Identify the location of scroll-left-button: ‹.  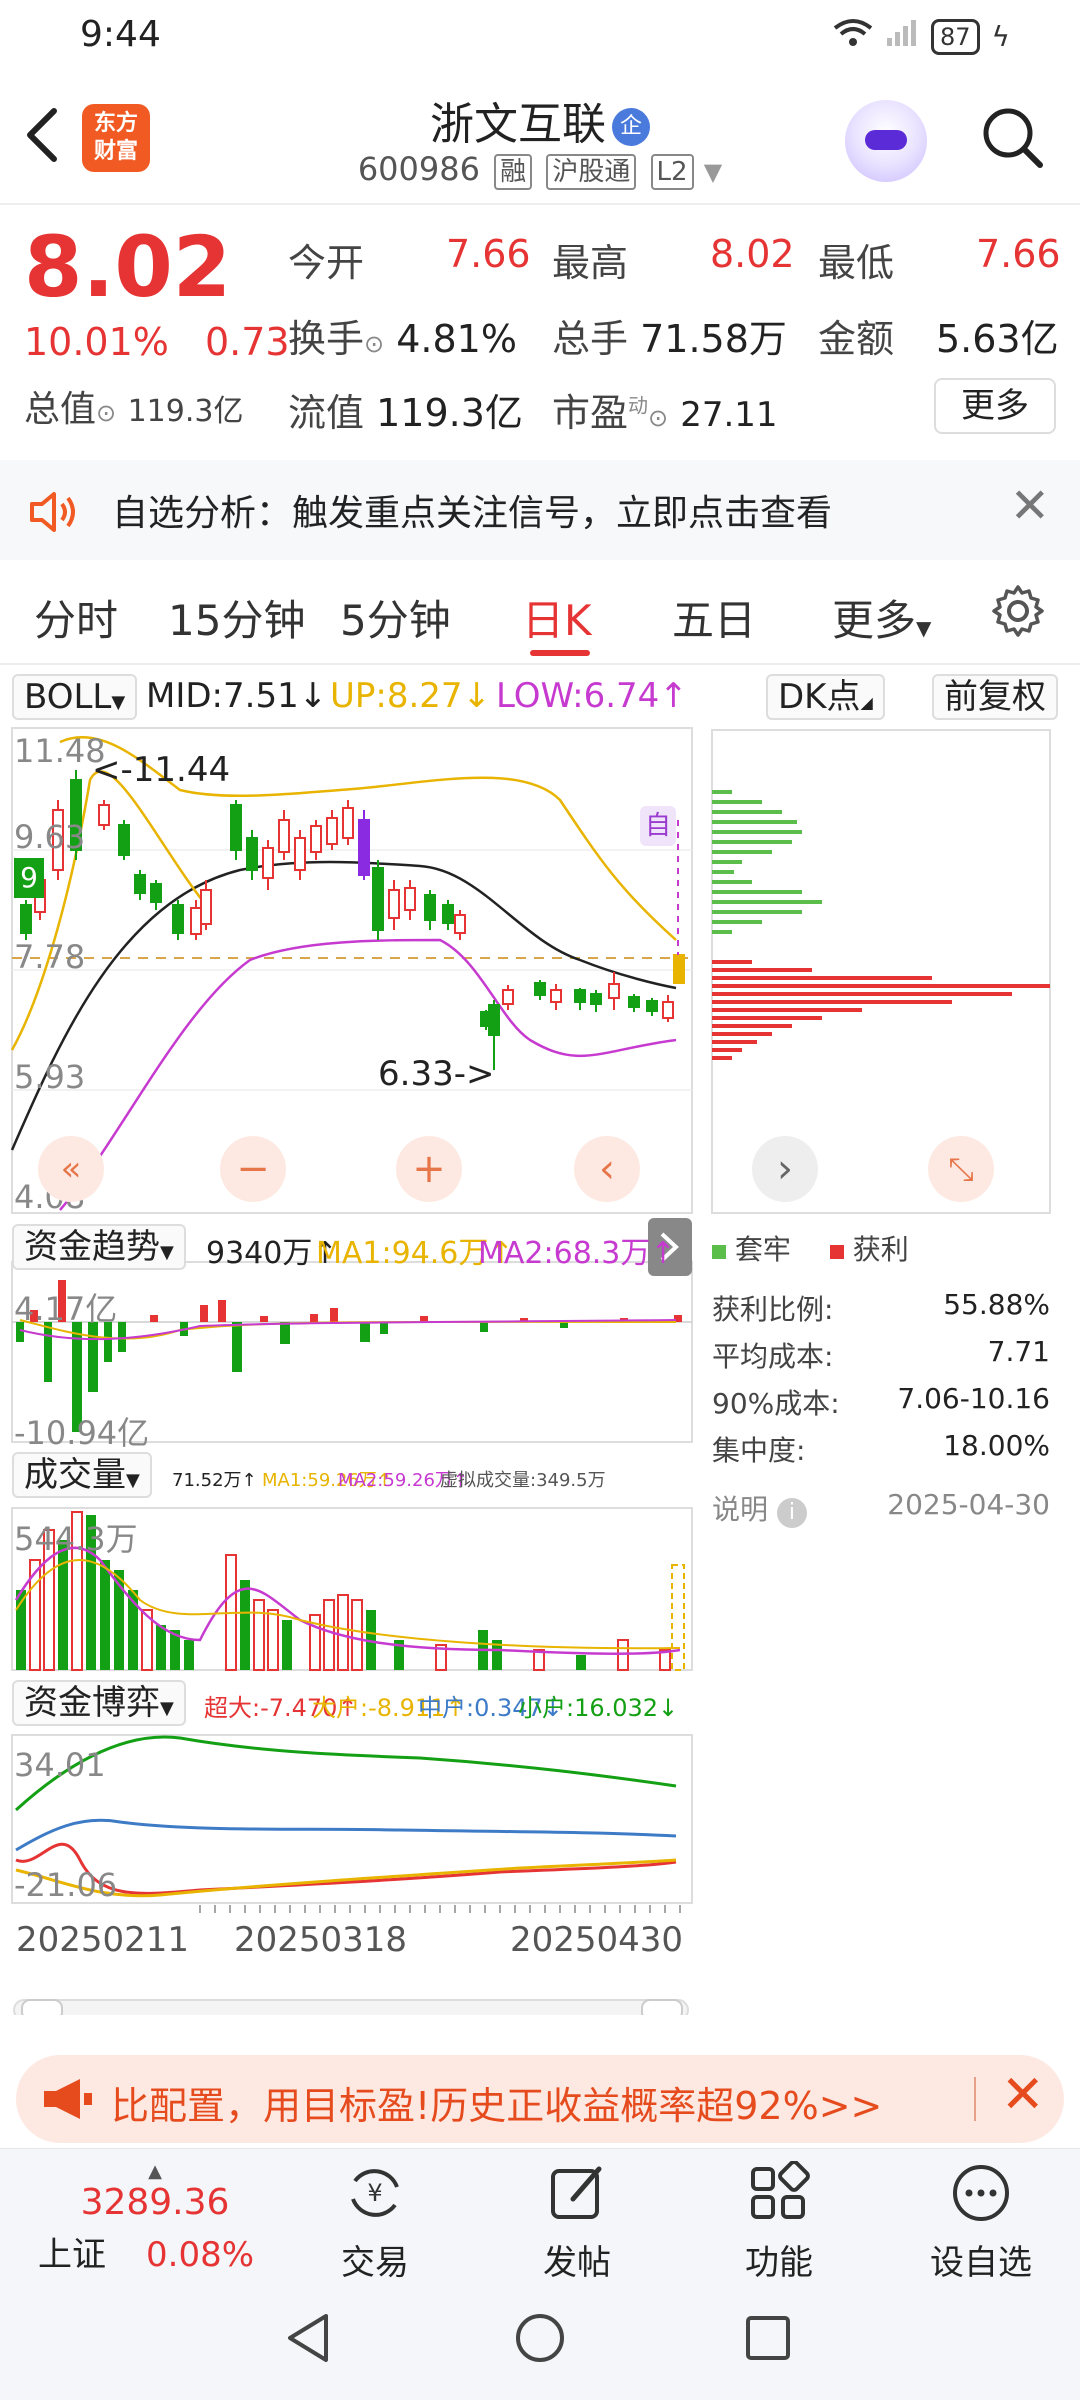
(607, 1169).